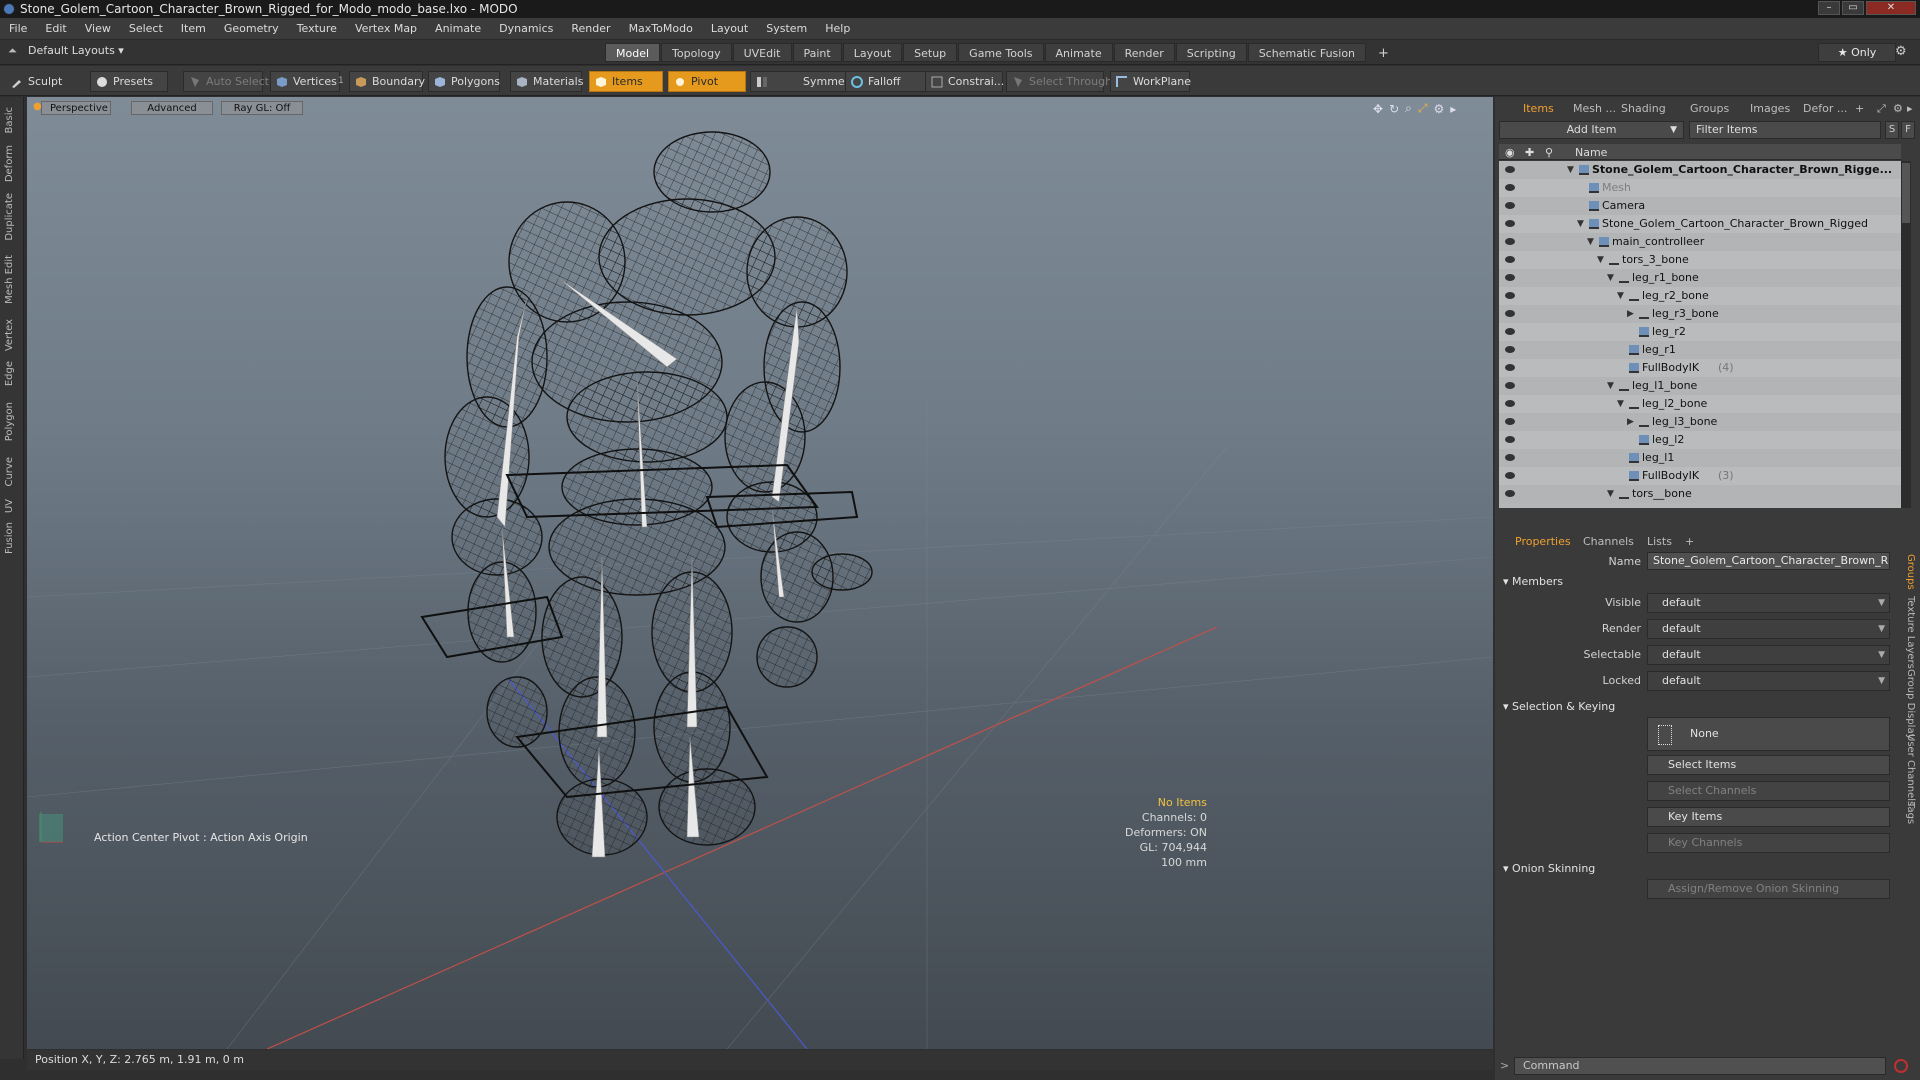 The height and width of the screenshot is (1080, 1920). Describe the element at coordinates (1700, 314) in the screenshot. I see `tree-row: ▶ leg_r3_bone` at that location.